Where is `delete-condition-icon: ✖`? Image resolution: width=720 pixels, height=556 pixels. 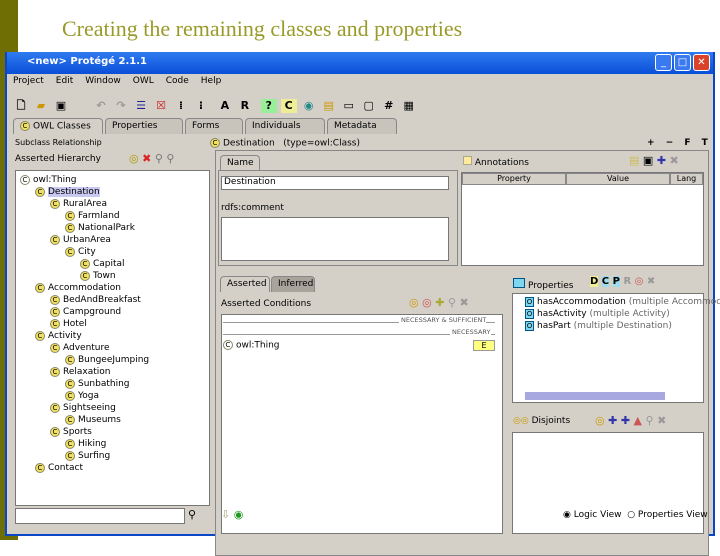 delete-condition-icon: ✖ is located at coordinates (464, 302).